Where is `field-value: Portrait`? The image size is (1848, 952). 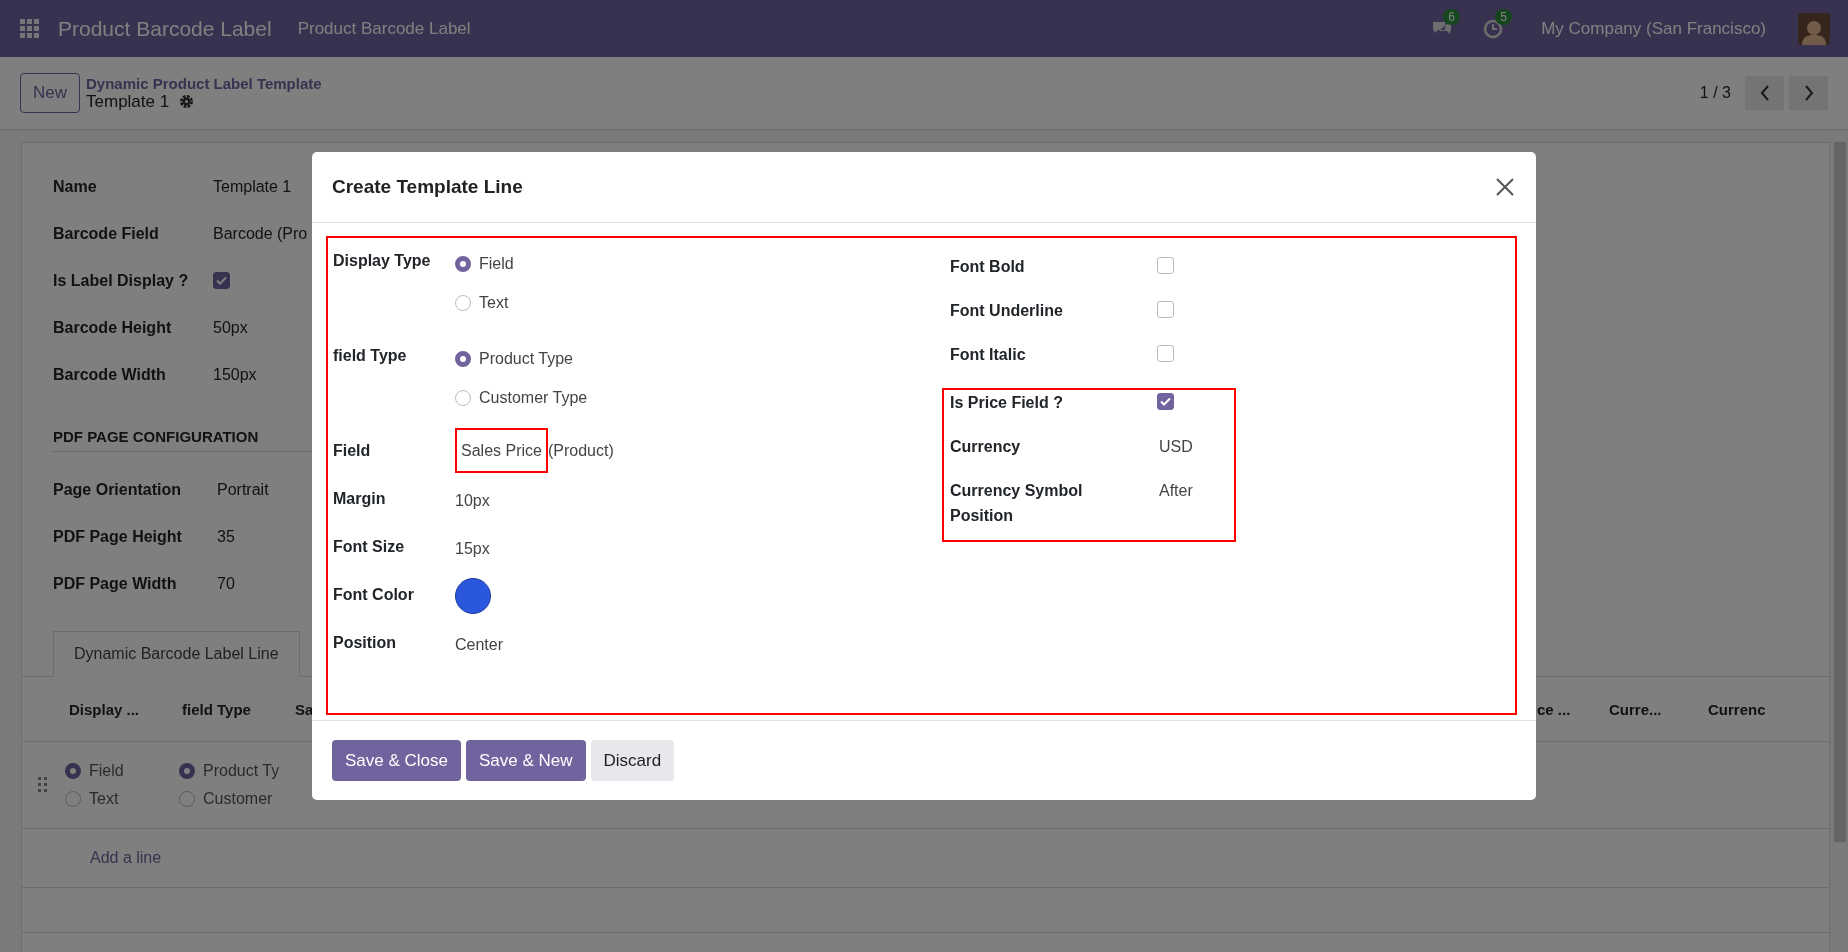
field-value: Portrait is located at coordinates (243, 489).